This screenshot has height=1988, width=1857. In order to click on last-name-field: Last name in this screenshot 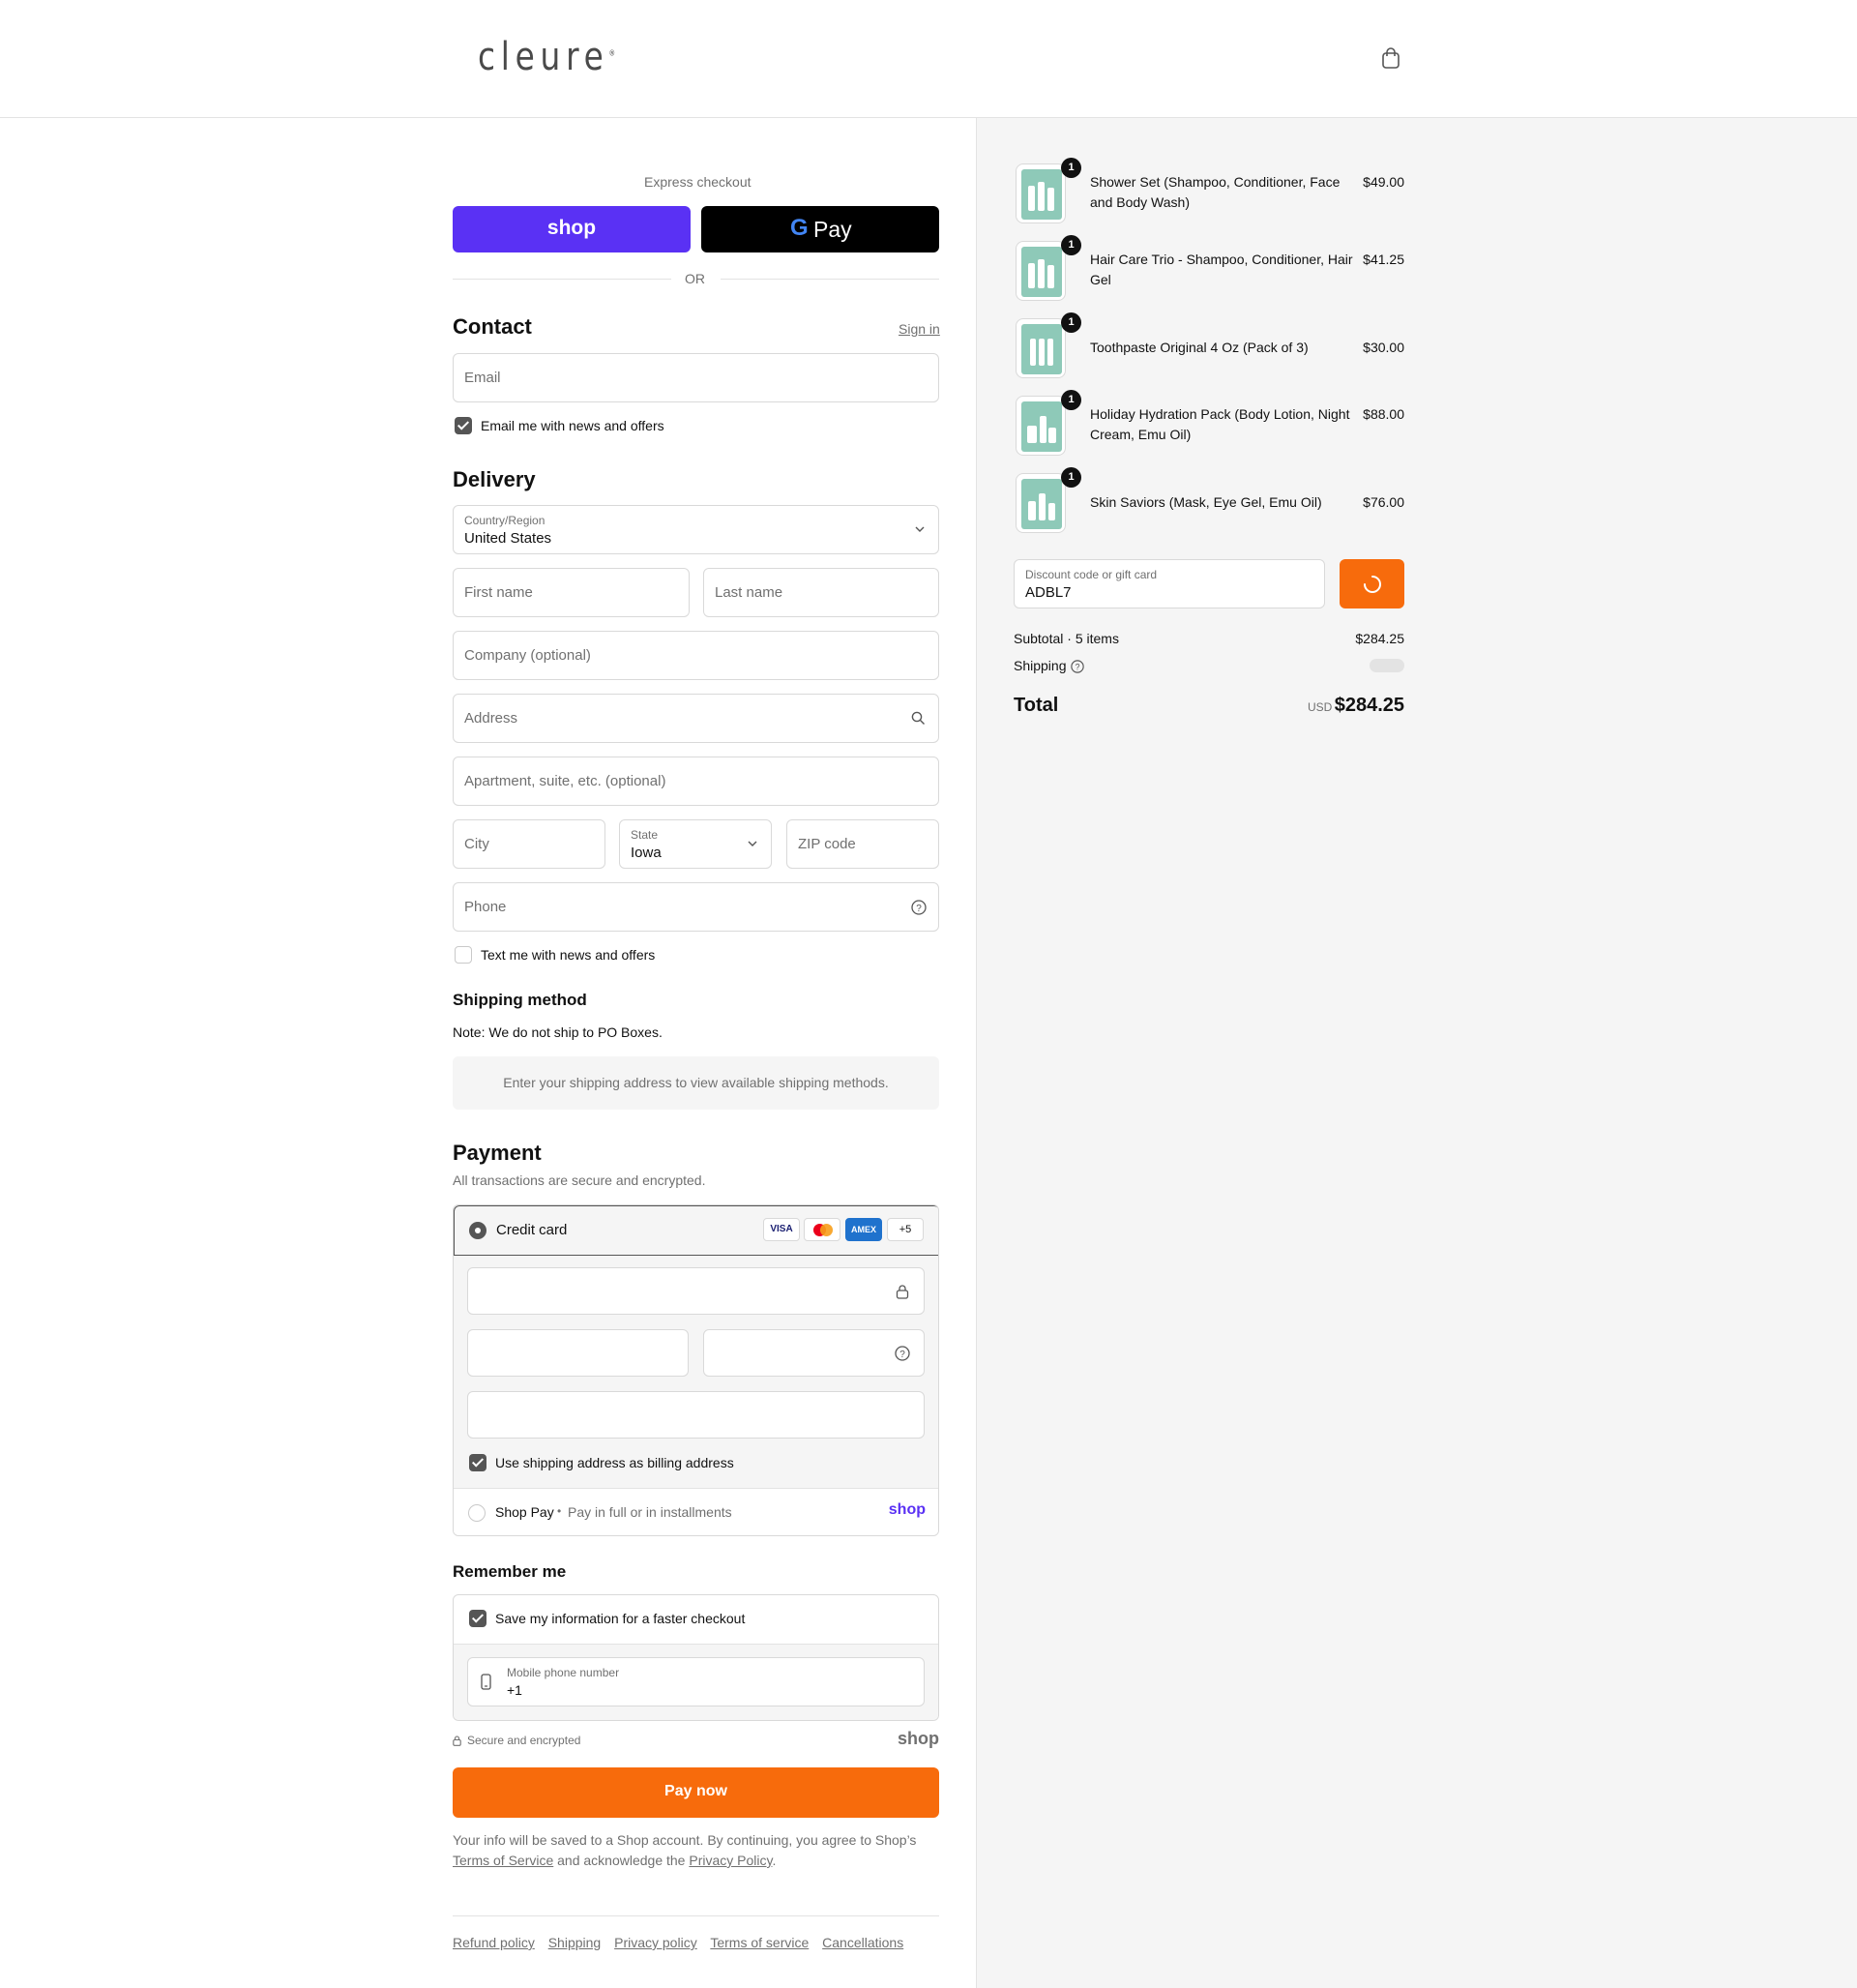, I will do `click(821, 592)`.